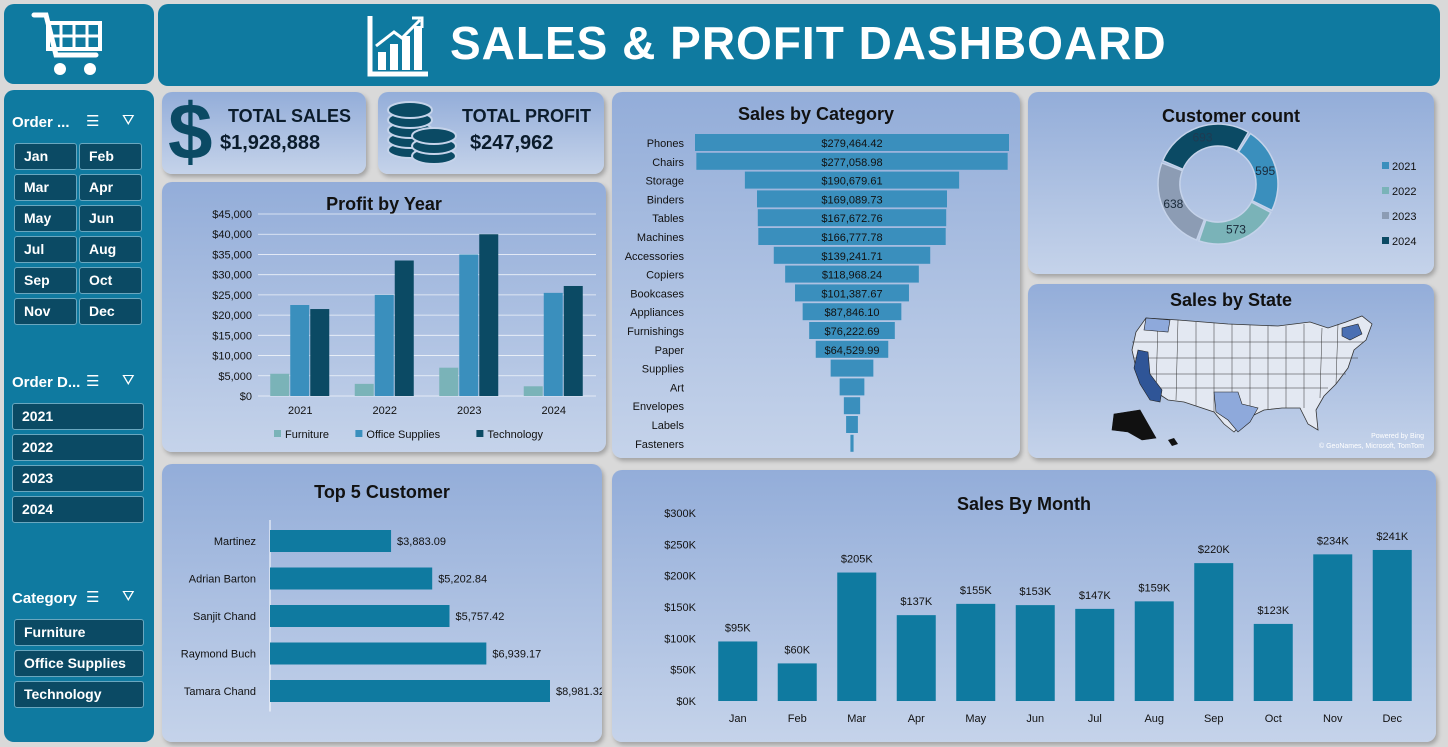  What do you see at coordinates (110, 156) in the screenshot?
I see `slicer-month-feb: Feb` at bounding box center [110, 156].